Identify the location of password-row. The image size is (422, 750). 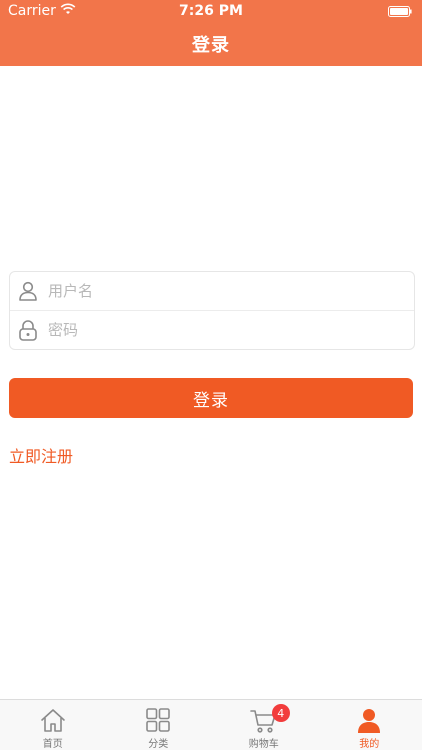
(212, 330).